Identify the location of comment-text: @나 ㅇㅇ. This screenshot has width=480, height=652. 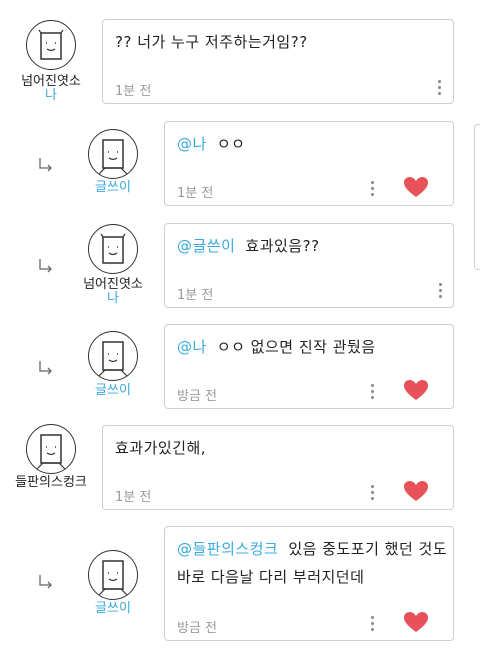
(211, 144).